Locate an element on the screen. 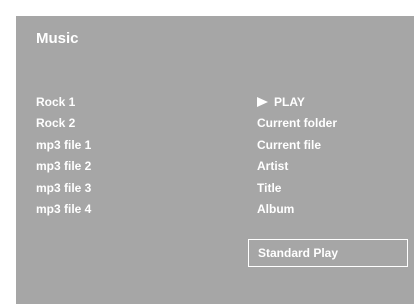  play-mode-label: Standard Play is located at coordinates (298, 253).